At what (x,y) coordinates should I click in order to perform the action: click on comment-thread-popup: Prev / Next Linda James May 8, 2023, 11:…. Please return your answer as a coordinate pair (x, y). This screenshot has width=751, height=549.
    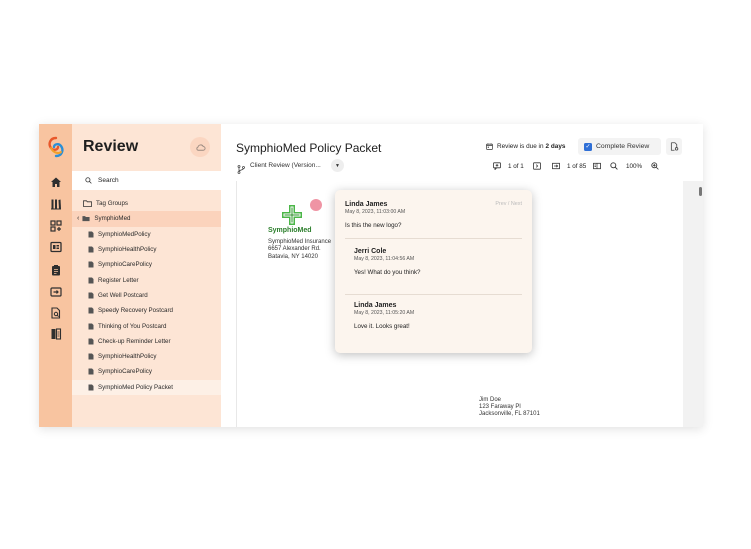
    Looking at the image, I should click on (433, 271).